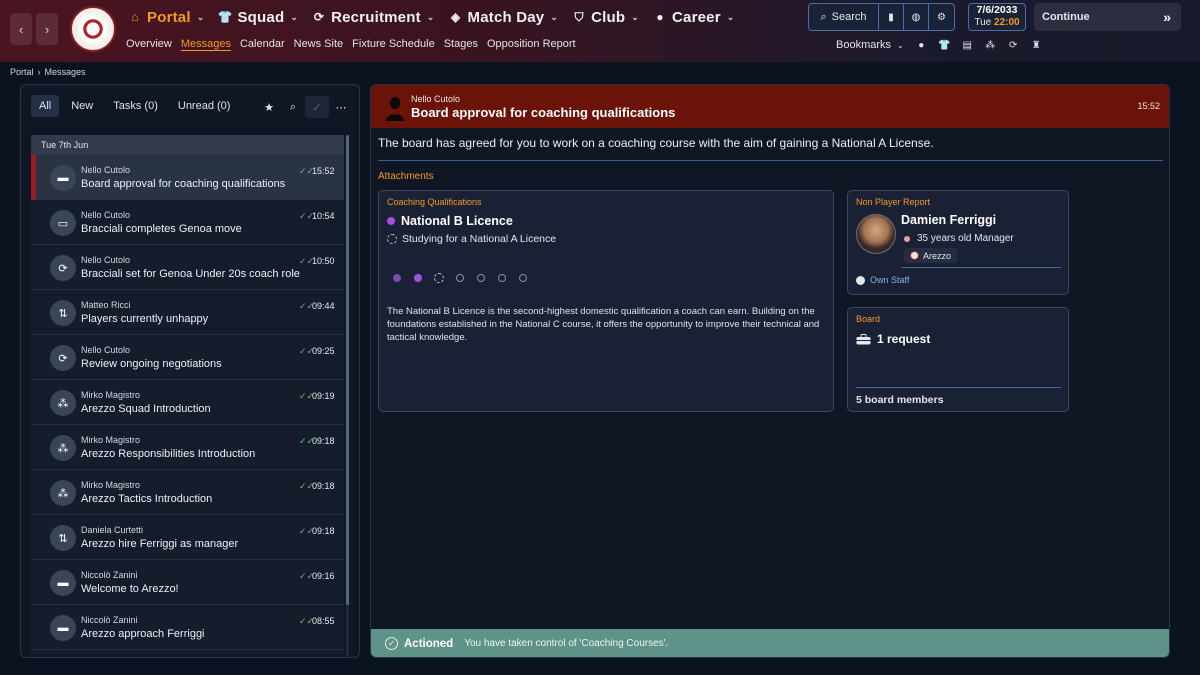  Describe the element at coordinates (111, 440) in the screenshot. I see `row-sender: Mirko Magistro` at that location.